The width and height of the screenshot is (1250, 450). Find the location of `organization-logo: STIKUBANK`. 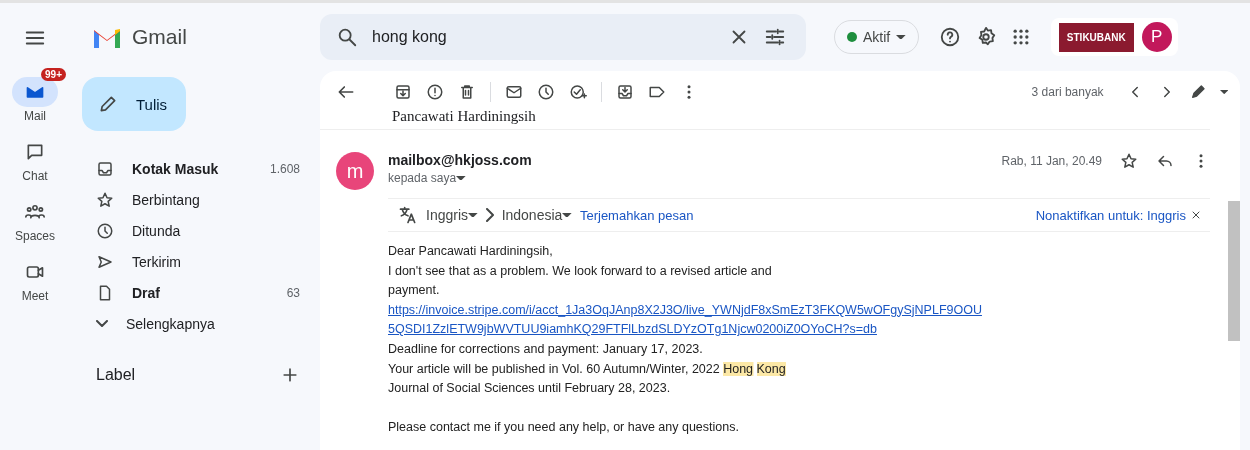

organization-logo: STIKUBANK is located at coordinates (1096, 37).